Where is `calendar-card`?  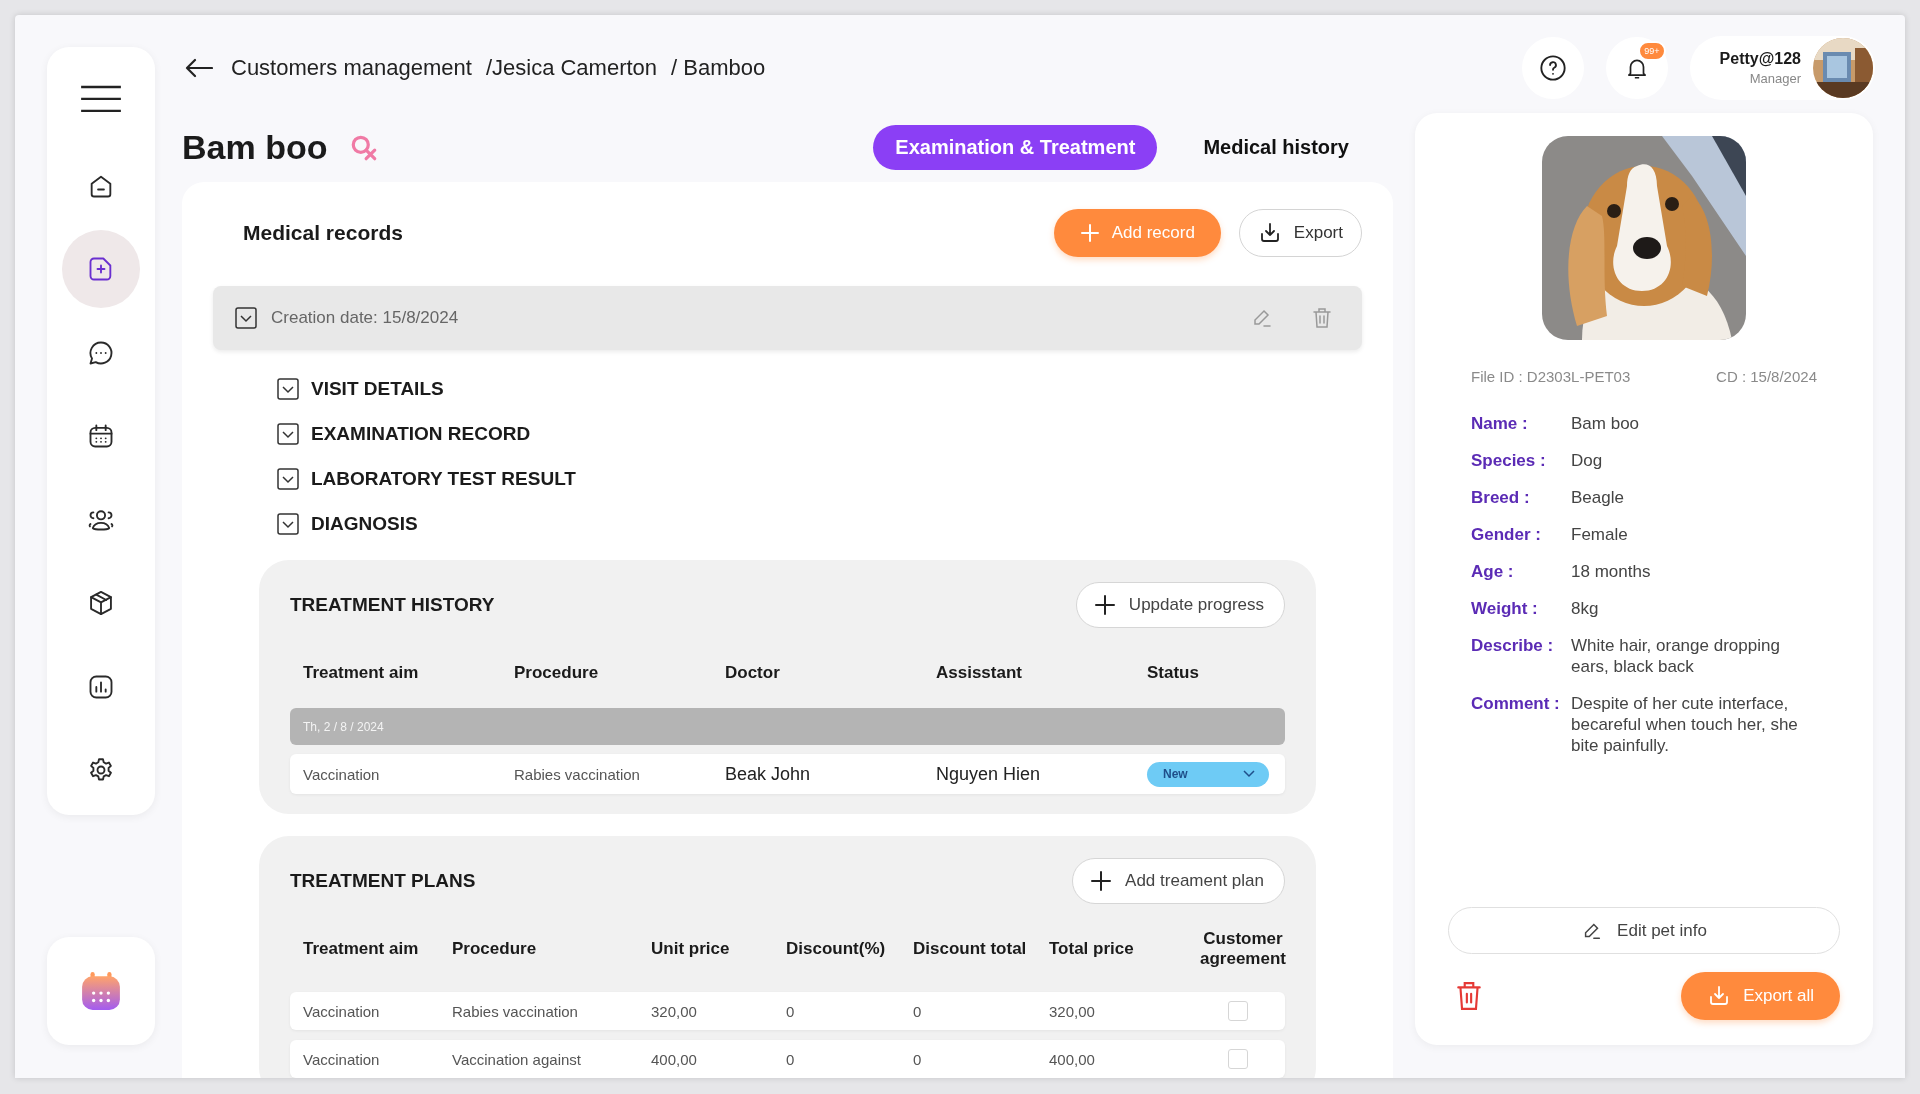 calendar-card is located at coordinates (101, 991).